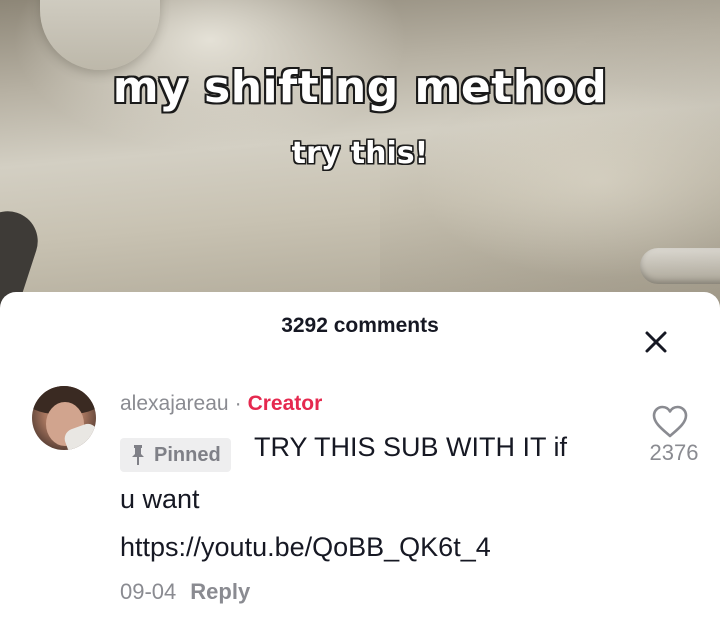 The height and width of the screenshot is (630, 720). What do you see at coordinates (411, 447) in the screenshot?
I see `comment-text-line-1: TRY THIS SUB WITH IT if` at bounding box center [411, 447].